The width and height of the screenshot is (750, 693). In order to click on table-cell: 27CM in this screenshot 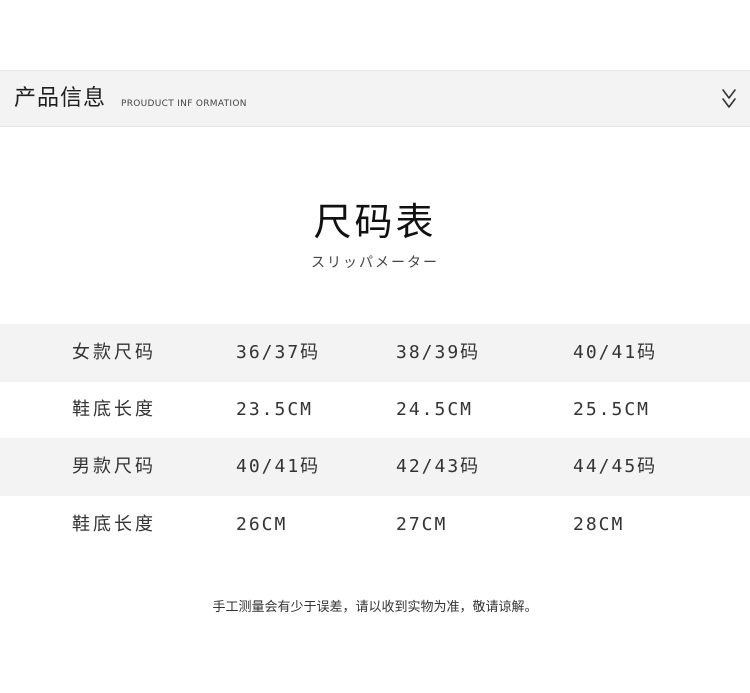, I will do `click(422, 524)`.